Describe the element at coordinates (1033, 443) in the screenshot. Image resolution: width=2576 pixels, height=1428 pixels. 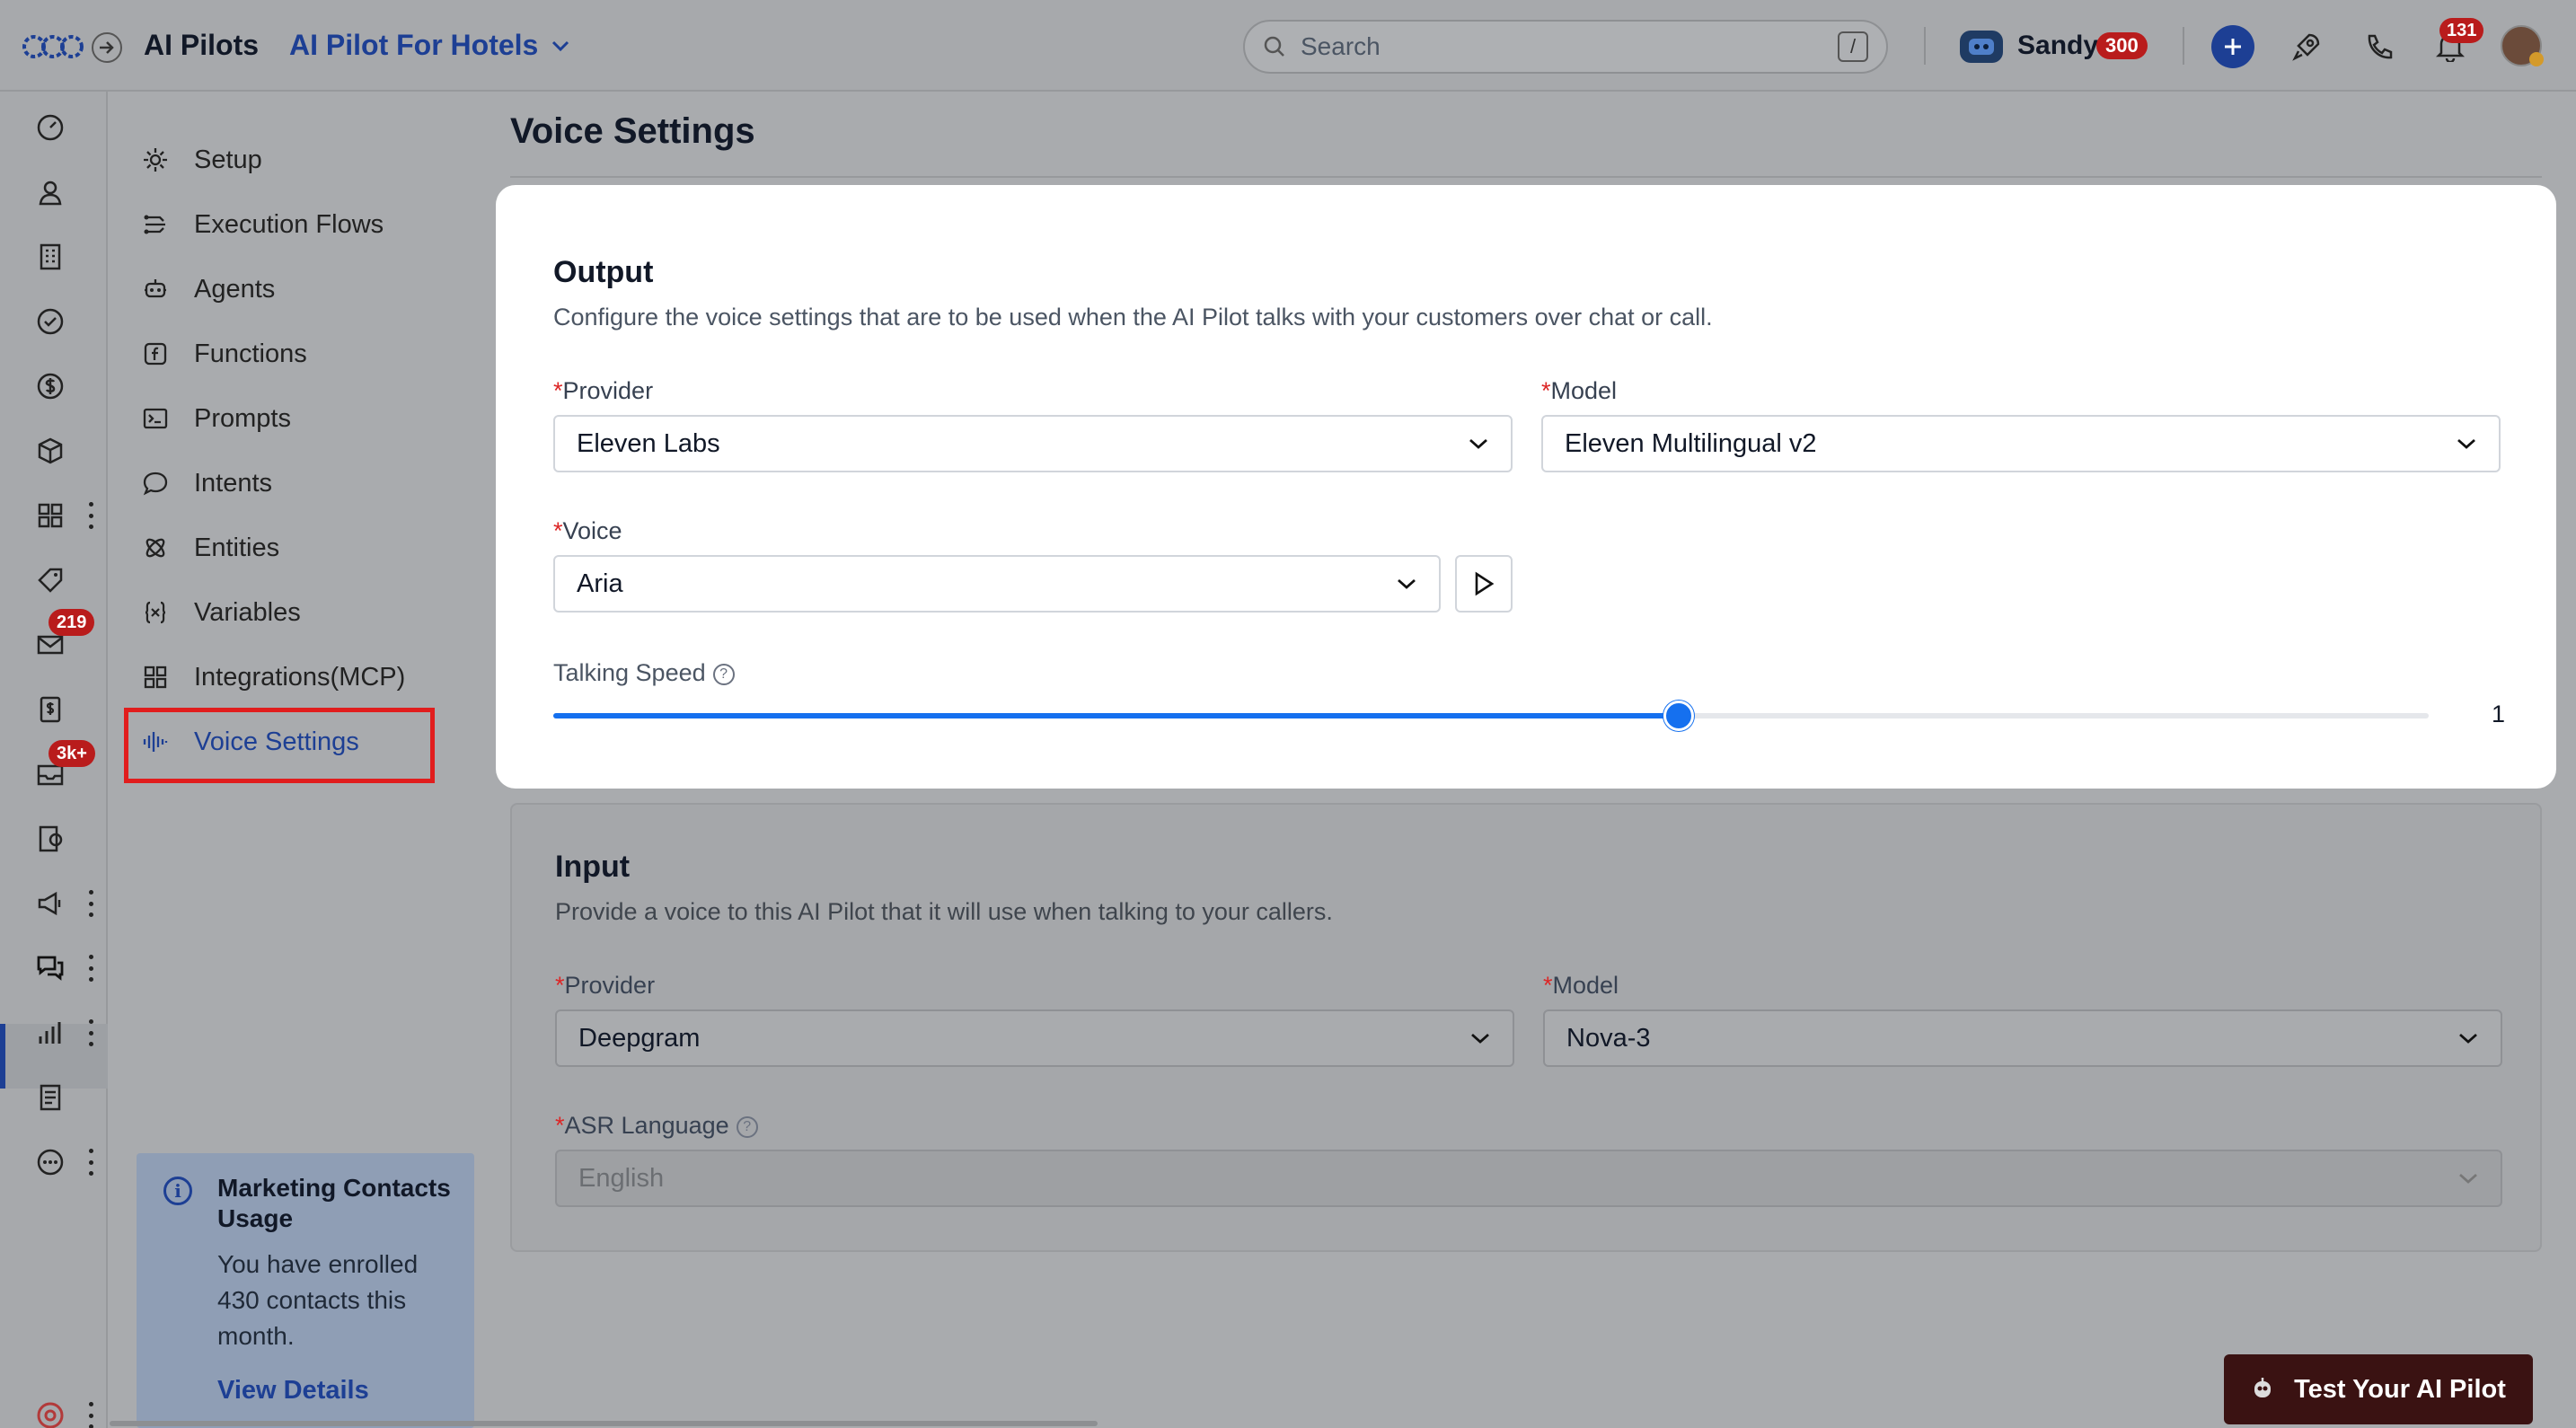
I see `output-provider-select: Eleven Labs` at that location.